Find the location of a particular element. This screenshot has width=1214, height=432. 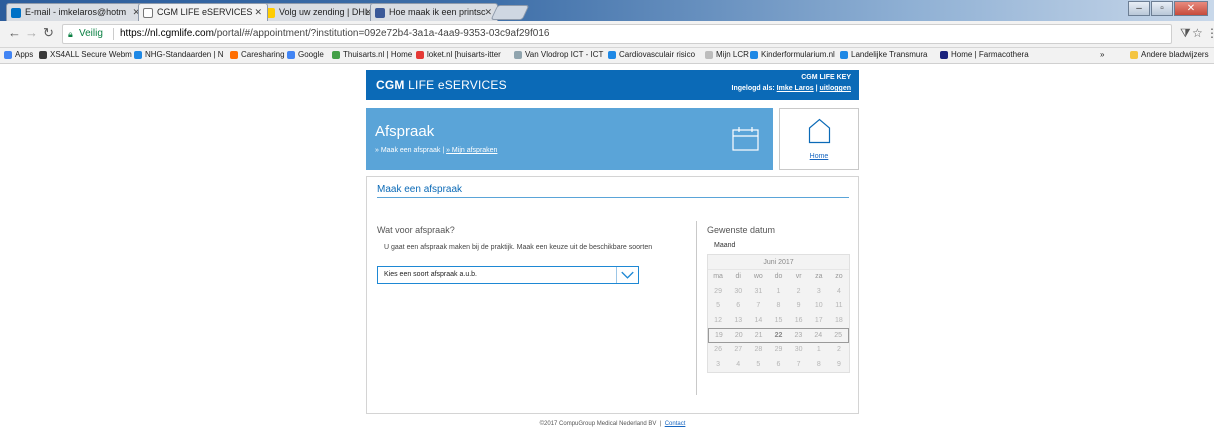

contact-link: Contact is located at coordinates (675, 424).